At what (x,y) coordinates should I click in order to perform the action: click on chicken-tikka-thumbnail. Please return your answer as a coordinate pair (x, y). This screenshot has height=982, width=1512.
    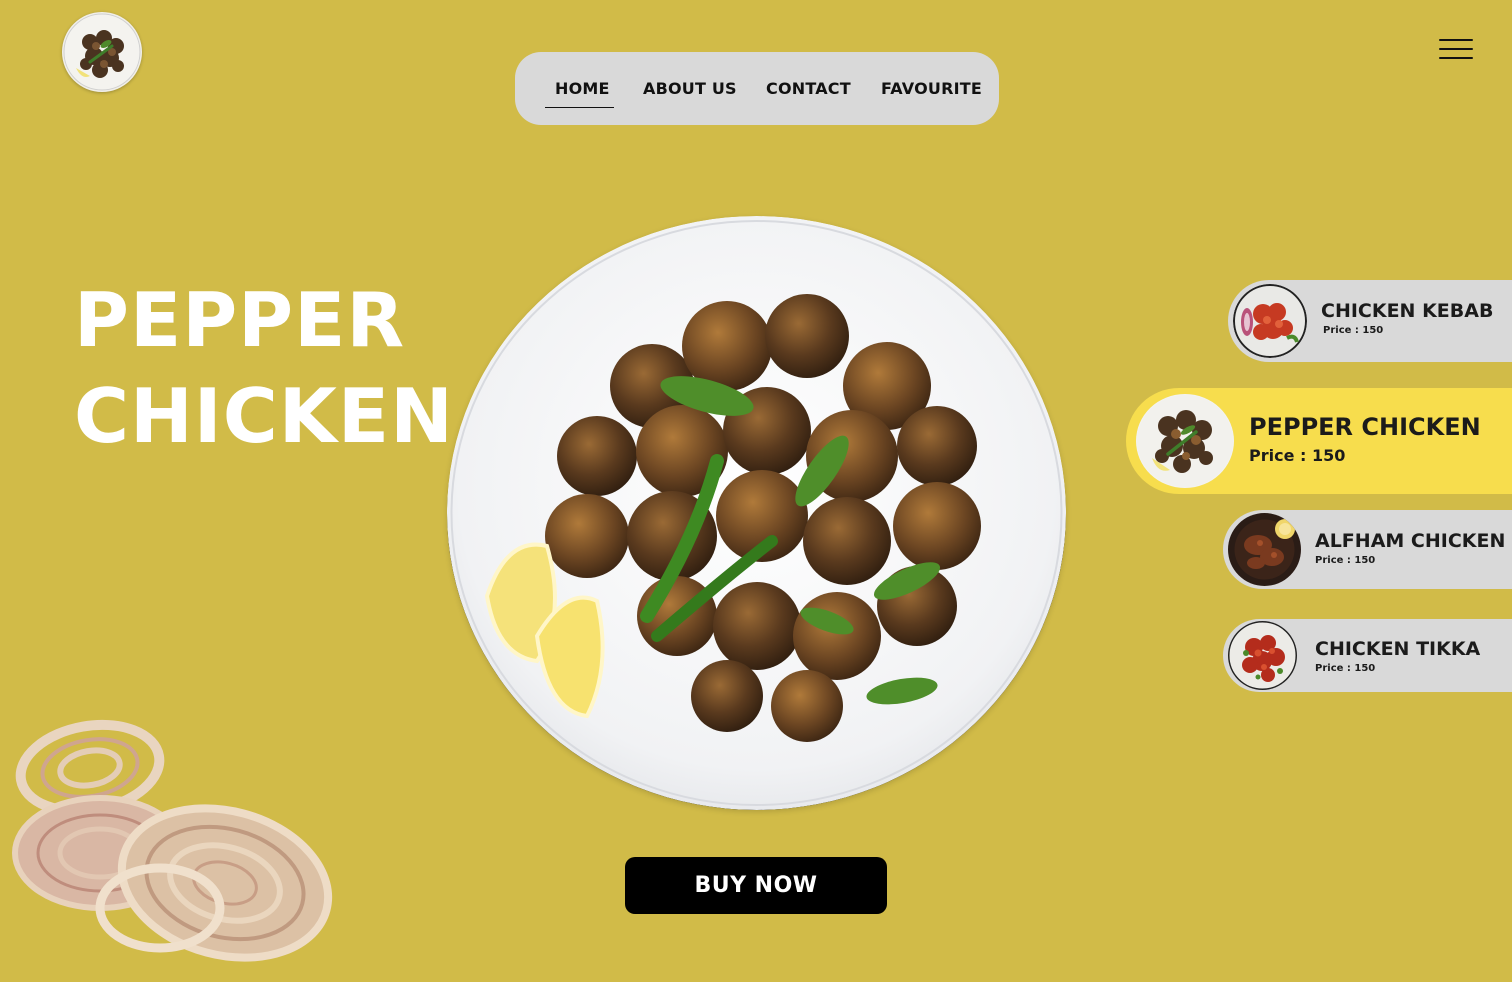
    Looking at the image, I should click on (1262, 655).